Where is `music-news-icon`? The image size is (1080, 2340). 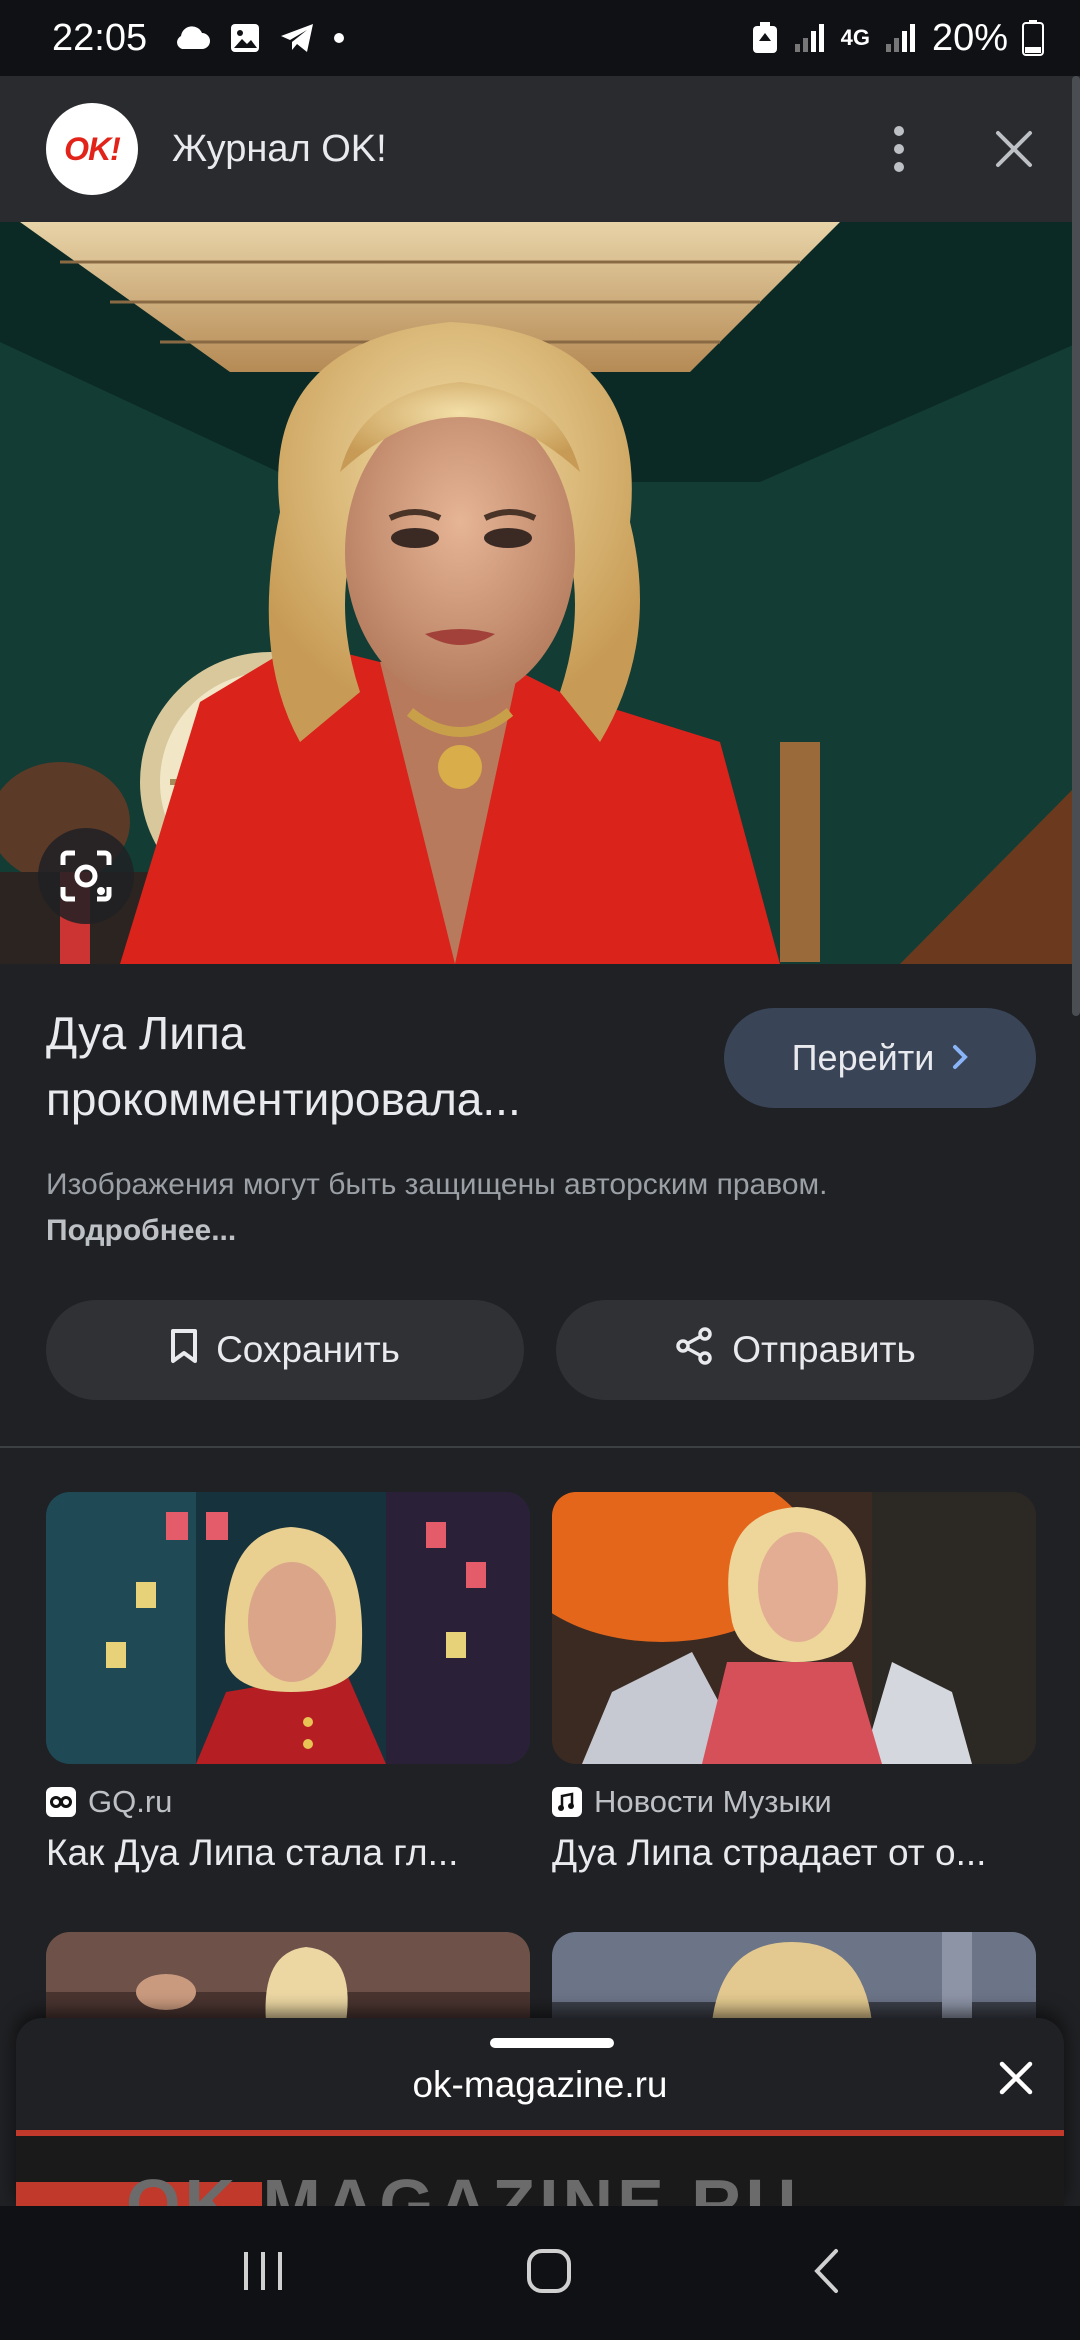
music-news-icon is located at coordinates (567, 1802).